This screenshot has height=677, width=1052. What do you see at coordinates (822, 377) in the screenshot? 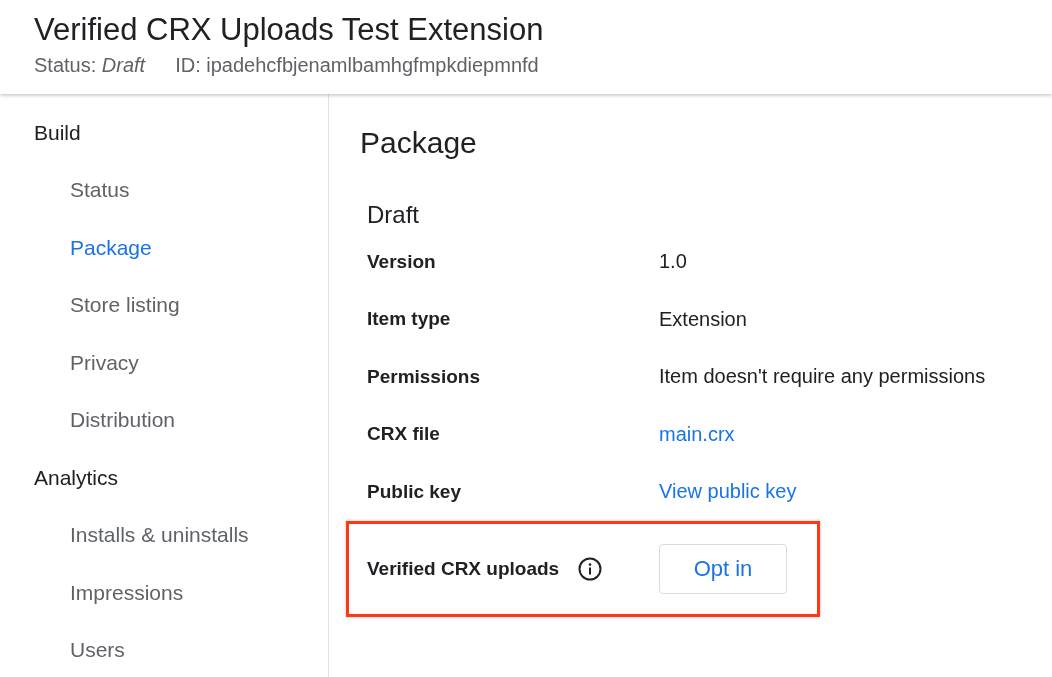
I see `field-value: Item doesn't require any permissions` at bounding box center [822, 377].